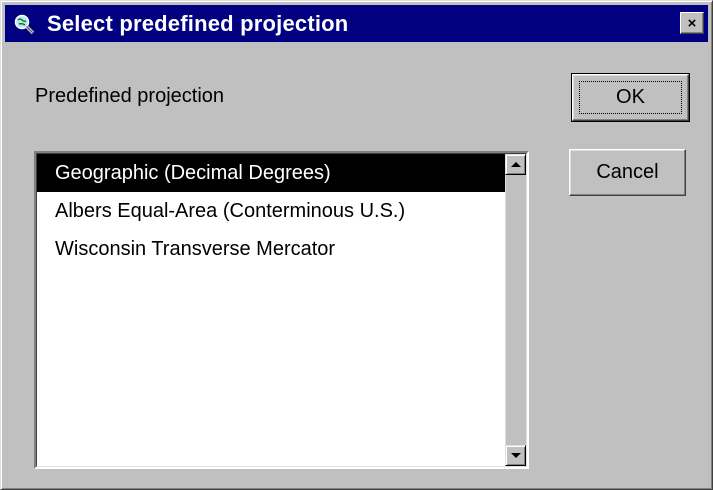 The image size is (713, 490). I want to click on ok-button: OK, so click(630, 97).